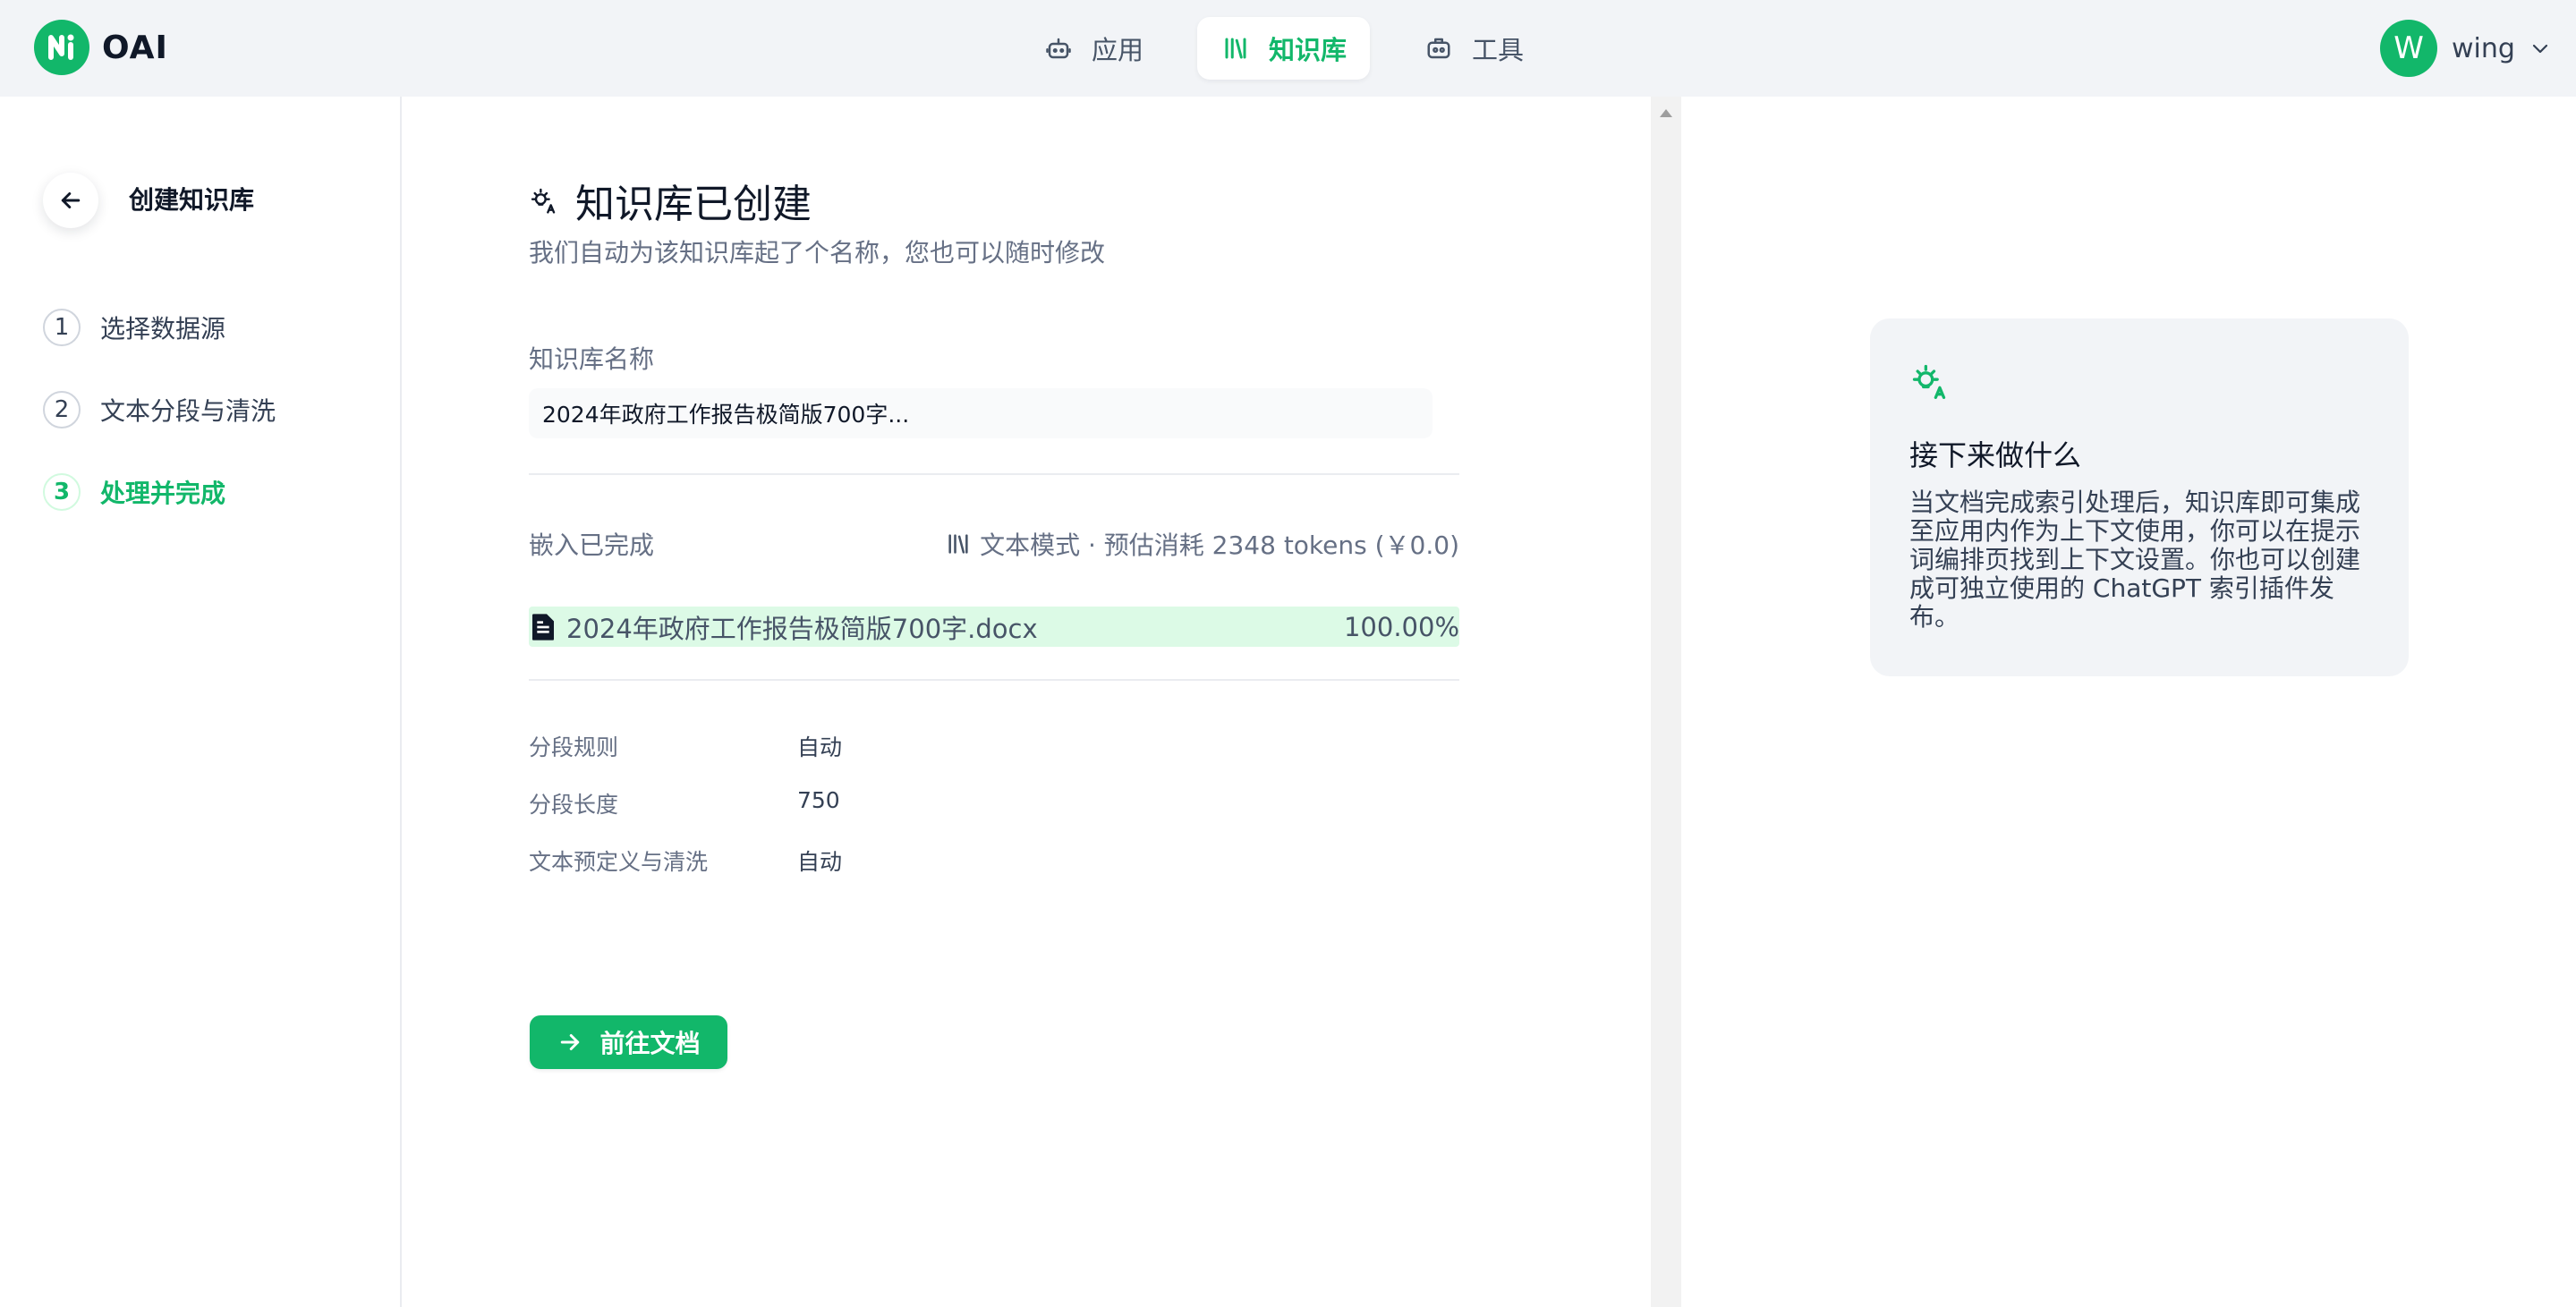 The height and width of the screenshot is (1307, 2576). What do you see at coordinates (62, 410) in the screenshot?
I see `step-number: 2` at bounding box center [62, 410].